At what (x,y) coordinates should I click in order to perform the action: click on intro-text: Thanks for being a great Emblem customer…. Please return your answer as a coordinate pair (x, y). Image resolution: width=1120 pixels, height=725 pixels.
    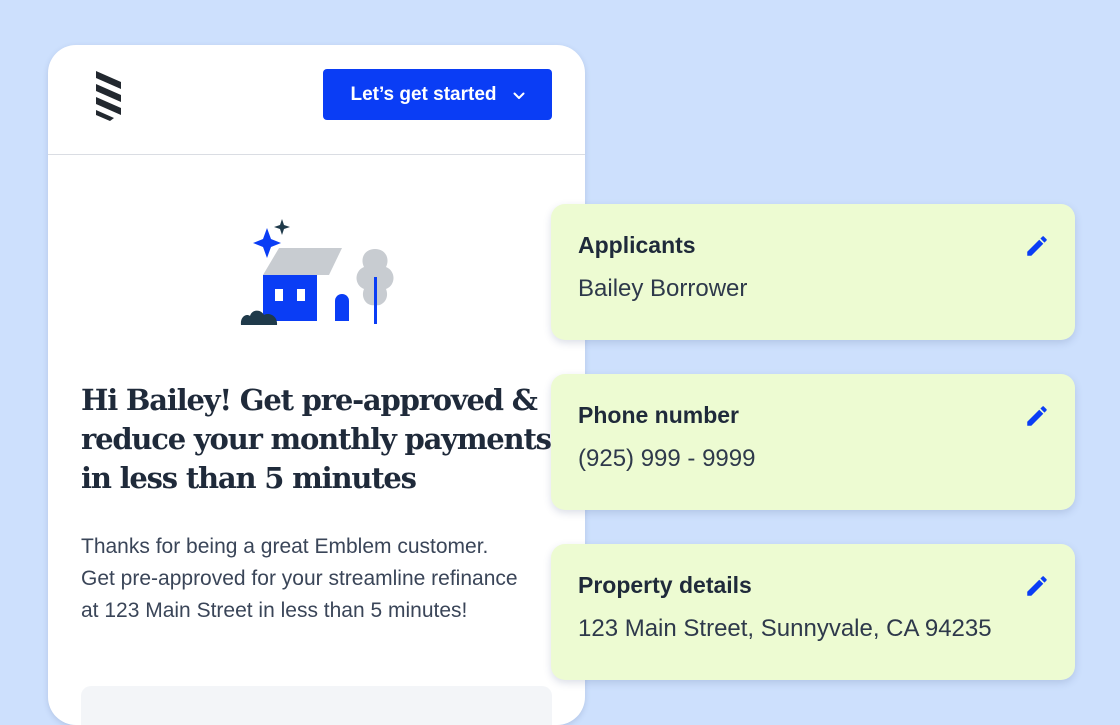
    Looking at the image, I should click on (299, 578).